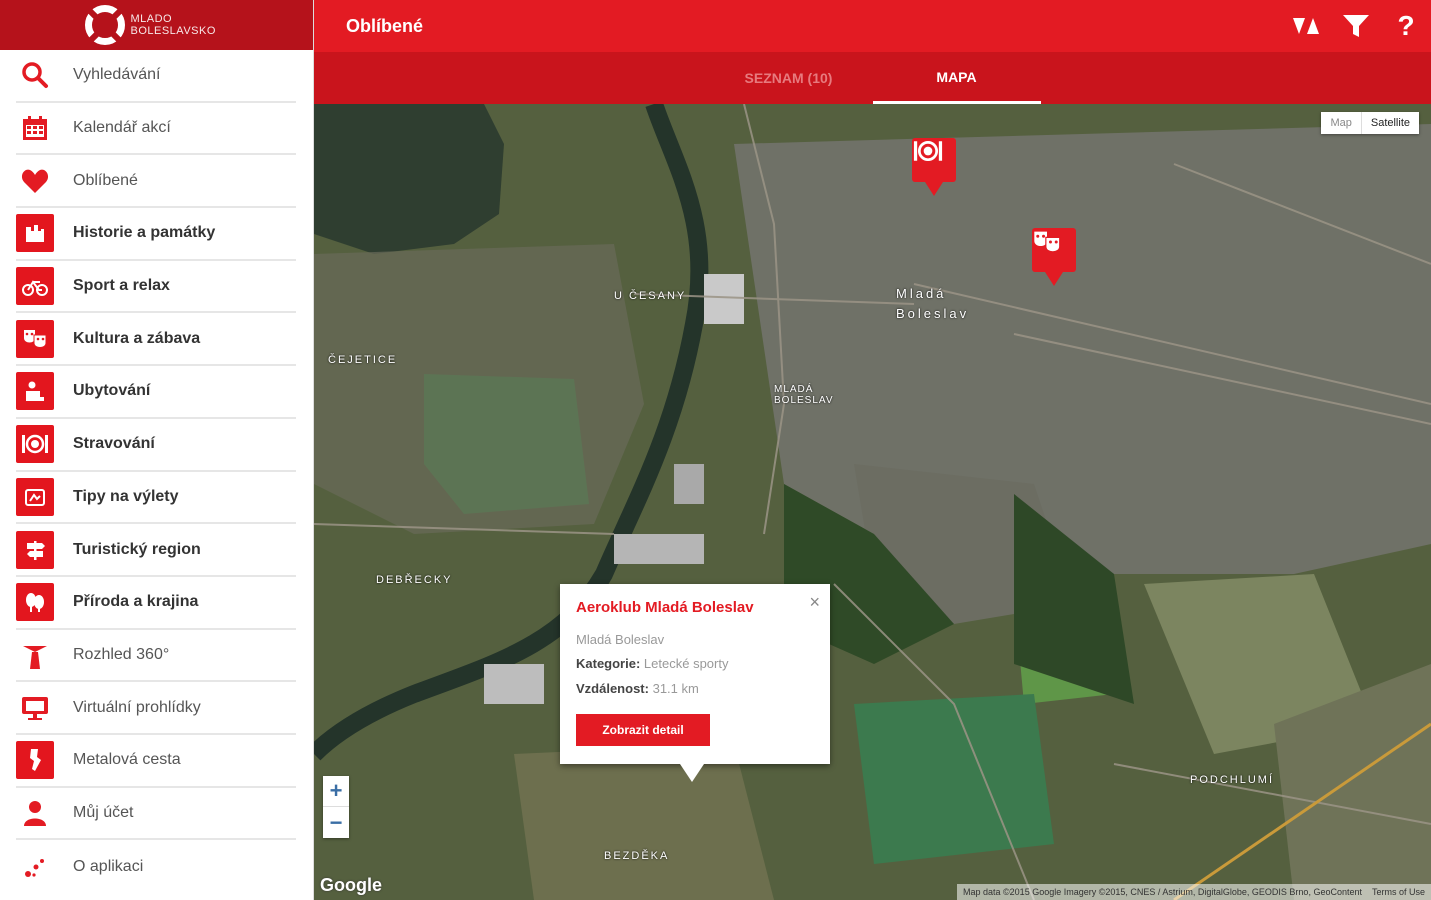 Image resolution: width=1431 pixels, height=900 pixels. I want to click on distance-value: 31.1 km, so click(675, 688).